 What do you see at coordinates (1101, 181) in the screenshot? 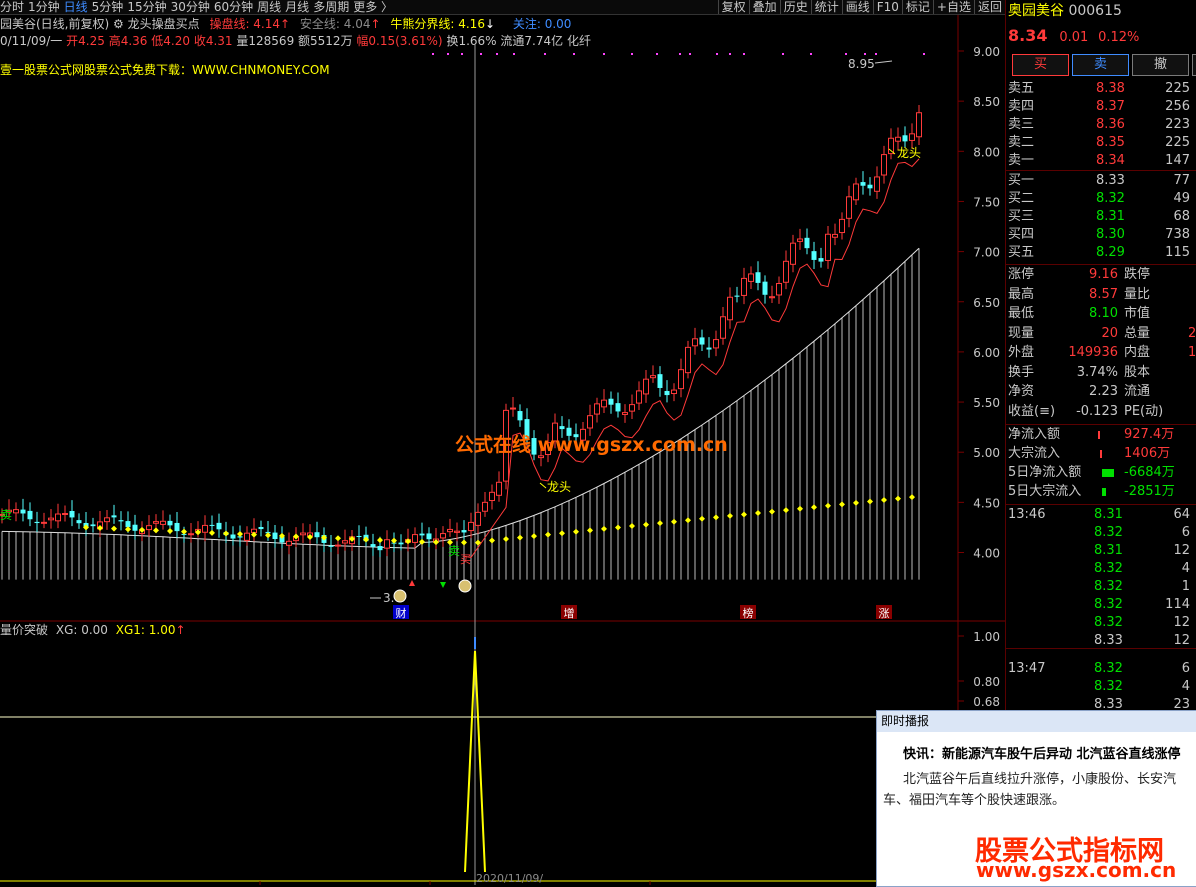
I see `bid-row: 买一 8.33 77` at bounding box center [1101, 181].